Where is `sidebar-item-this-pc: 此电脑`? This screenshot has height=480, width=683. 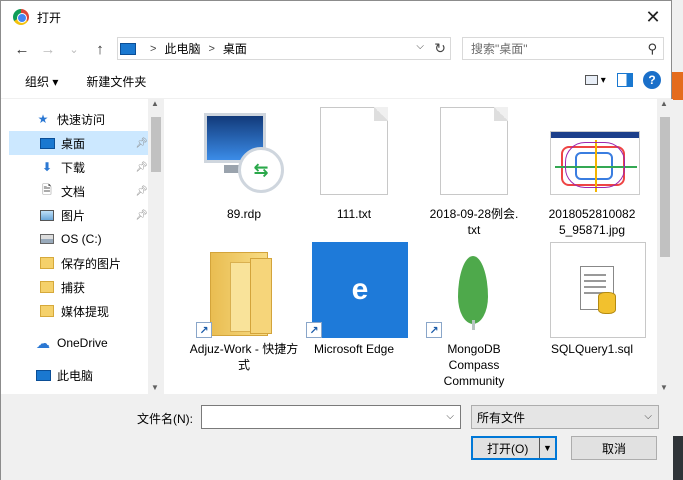 sidebar-item-this-pc: 此电脑 is located at coordinates (86, 375).